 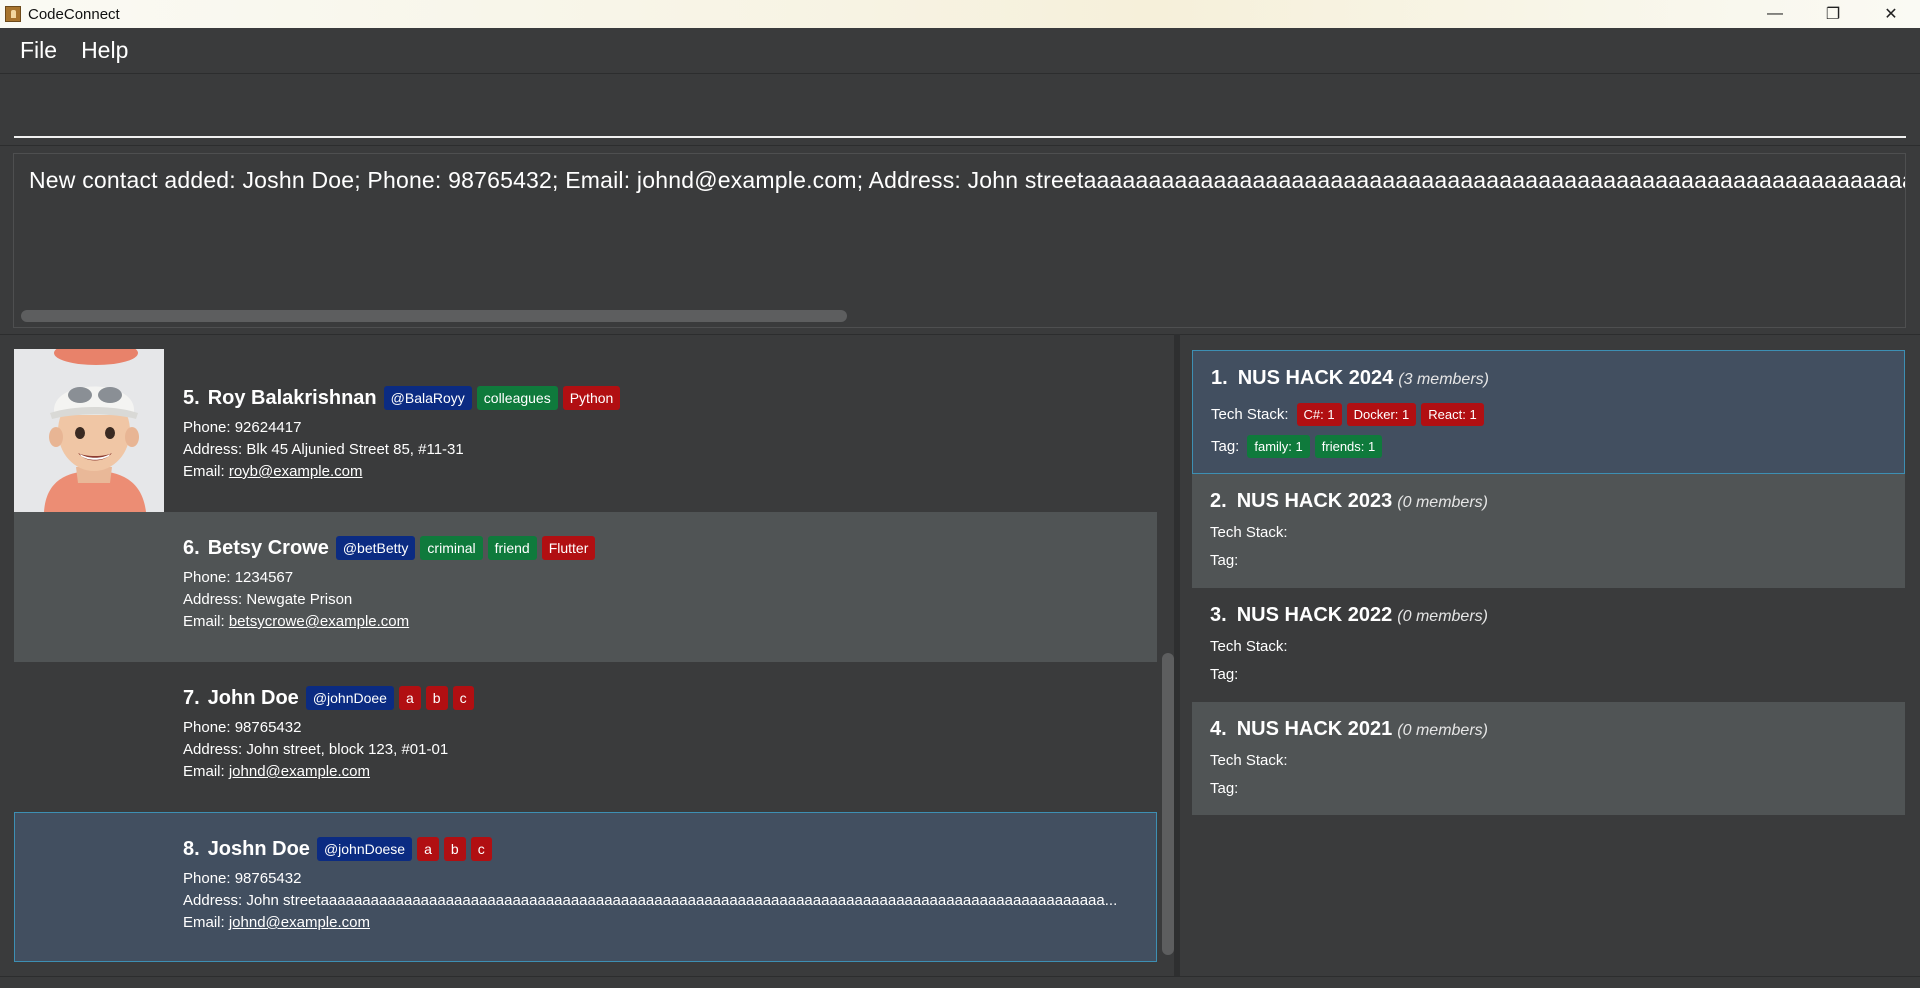 I want to click on group-tag-row: Tag: family: 1 friends: 1, so click(x=1299, y=446).